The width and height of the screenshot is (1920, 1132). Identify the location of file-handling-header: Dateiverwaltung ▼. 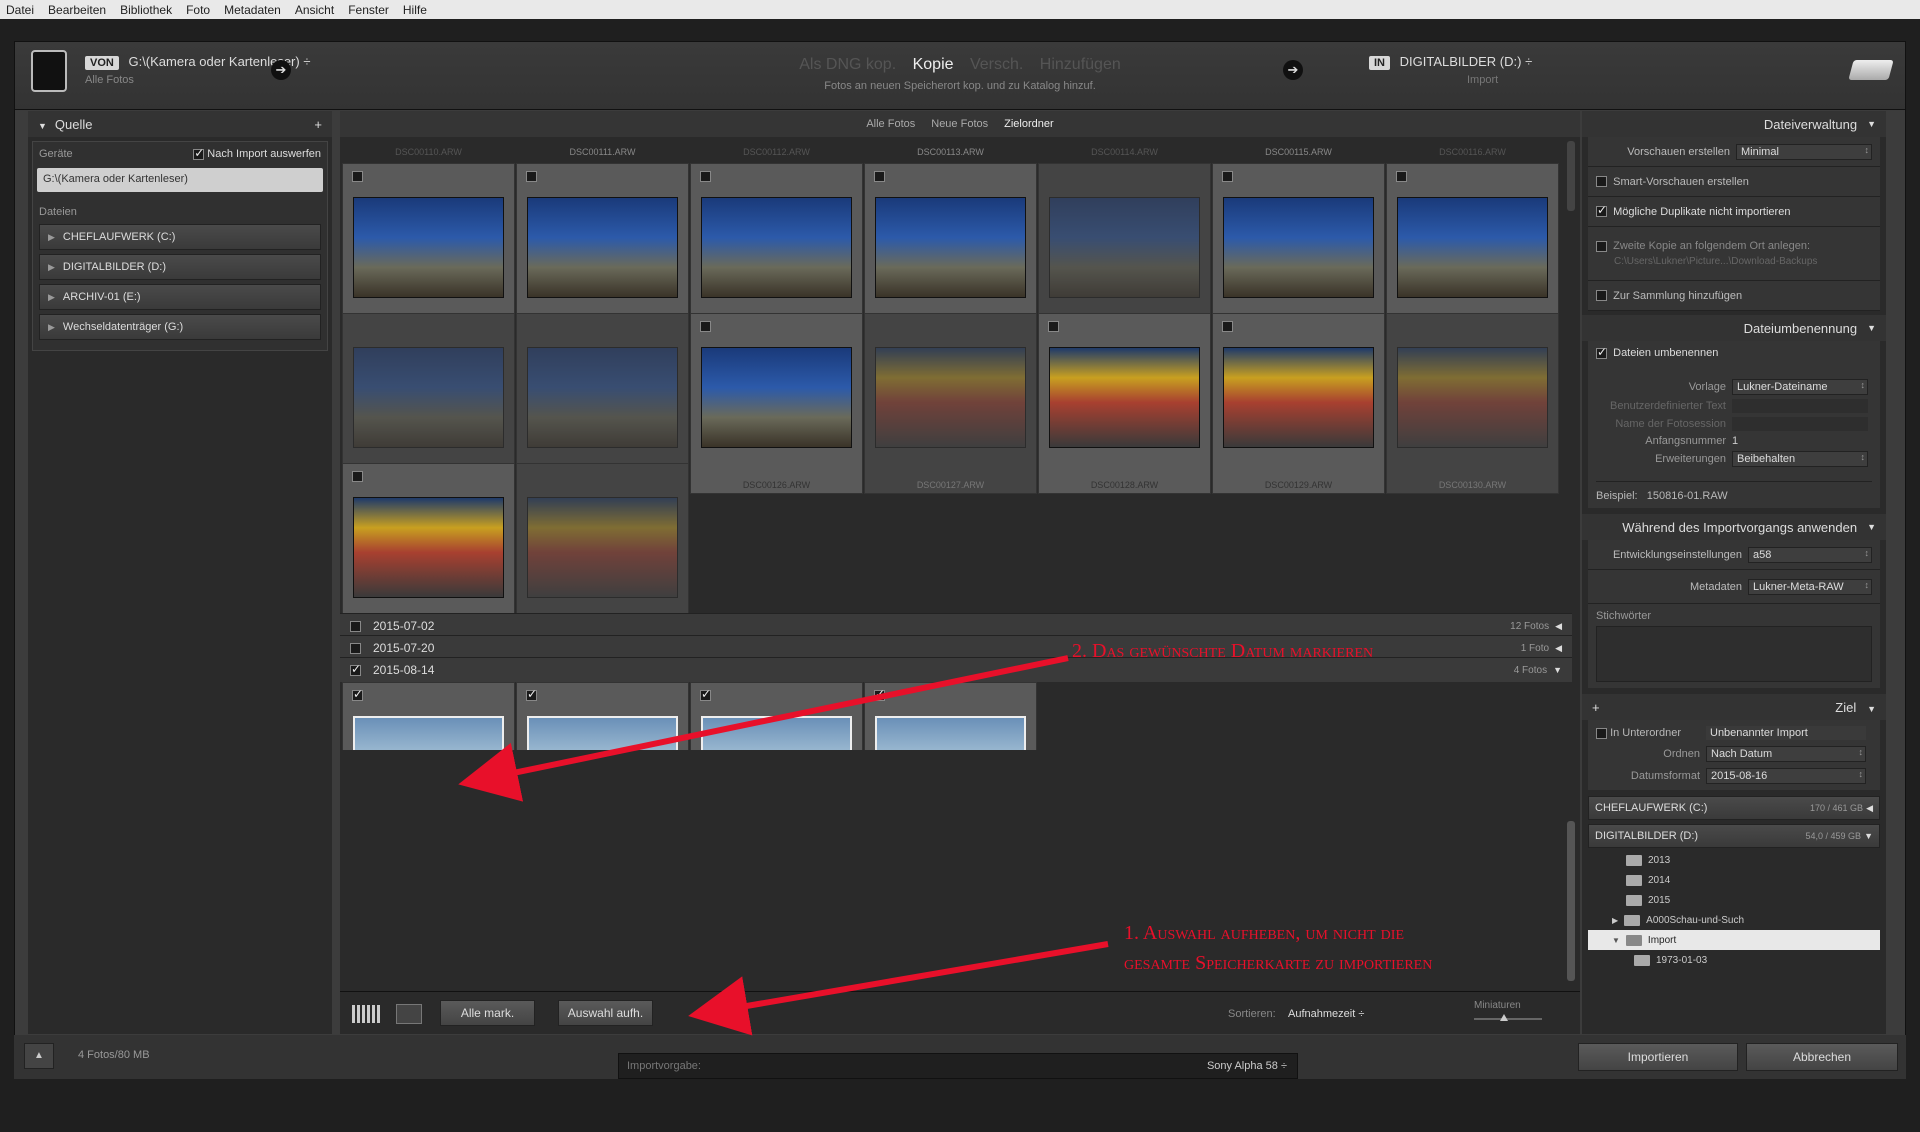
(1734, 124).